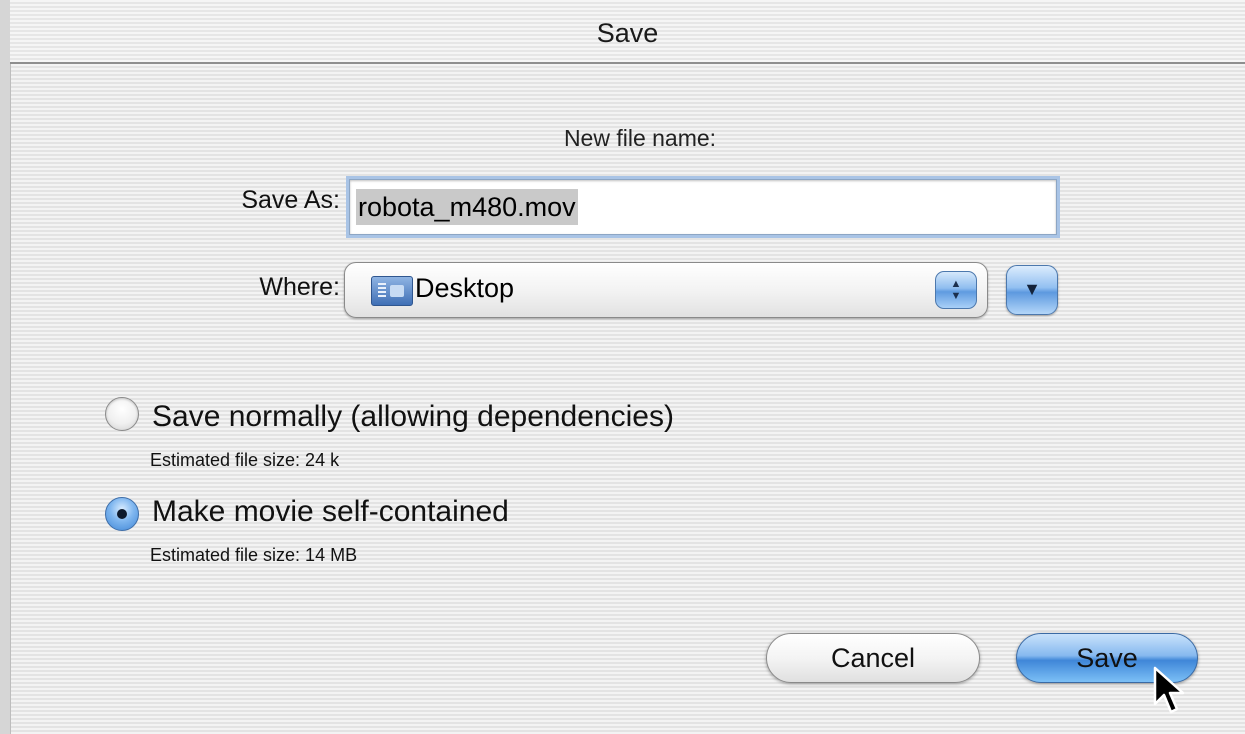  I want to click on where-label: Where:, so click(299, 287).